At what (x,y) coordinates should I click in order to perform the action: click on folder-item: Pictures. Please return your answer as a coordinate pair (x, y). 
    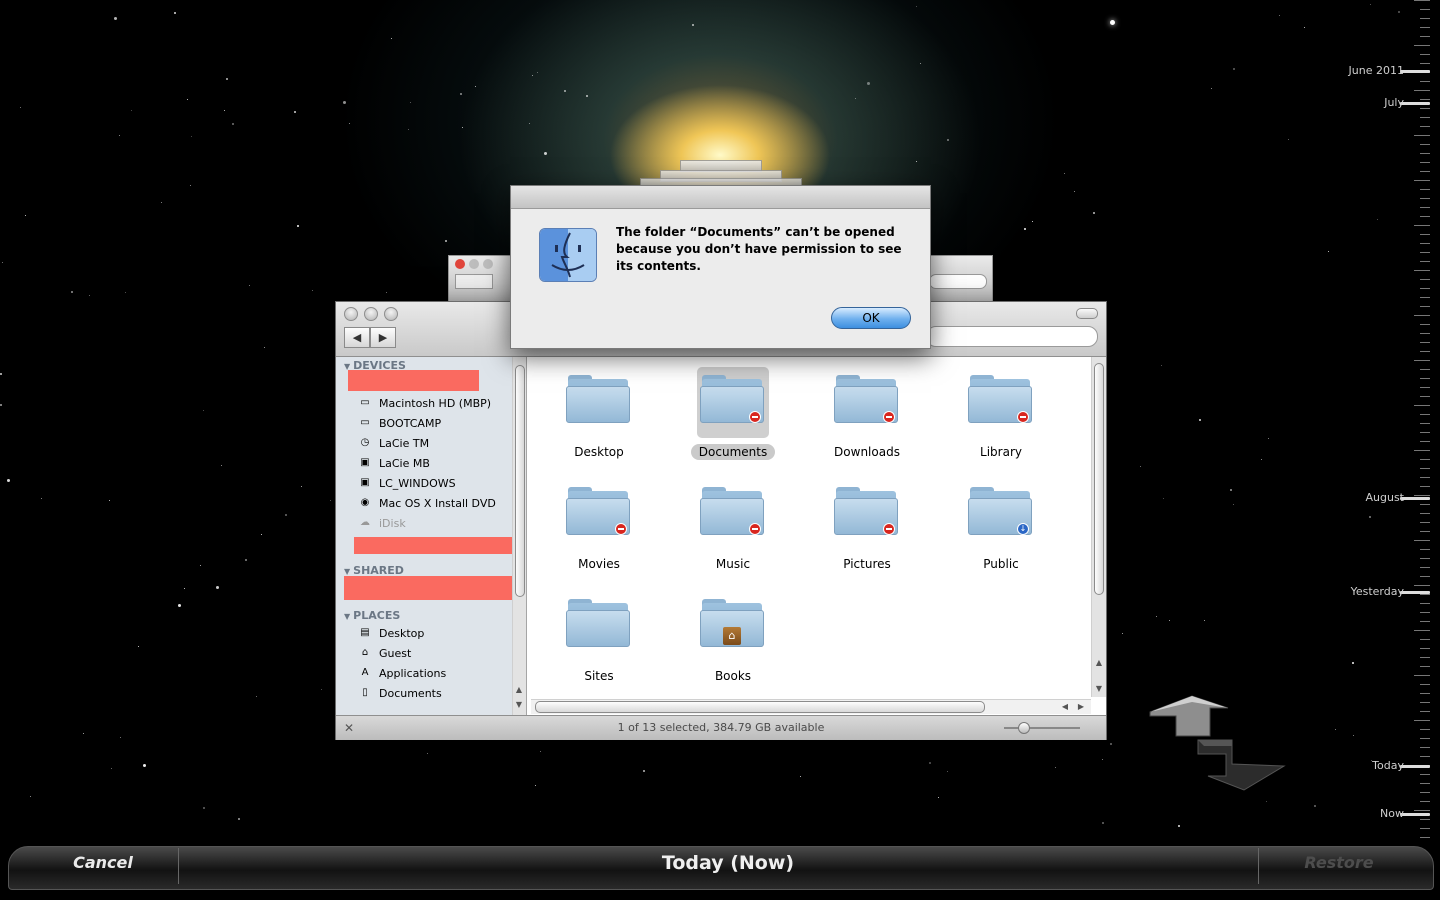
    Looking at the image, I should click on (867, 529).